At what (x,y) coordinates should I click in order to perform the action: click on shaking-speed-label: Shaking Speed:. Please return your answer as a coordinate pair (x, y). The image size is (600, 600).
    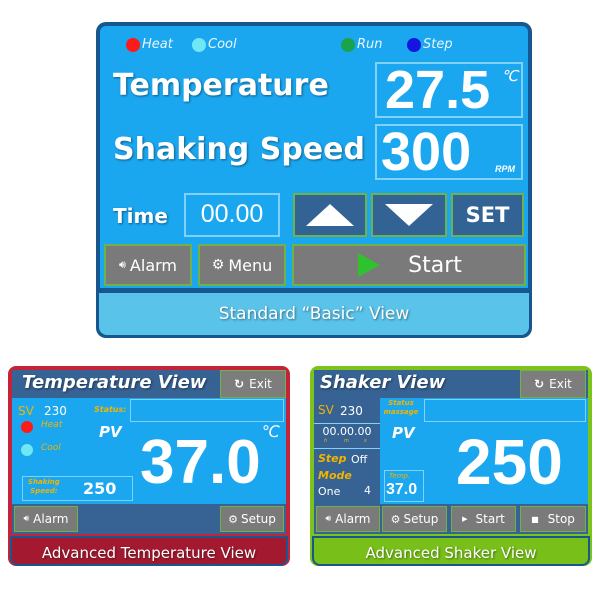
    Looking at the image, I should click on (44, 487).